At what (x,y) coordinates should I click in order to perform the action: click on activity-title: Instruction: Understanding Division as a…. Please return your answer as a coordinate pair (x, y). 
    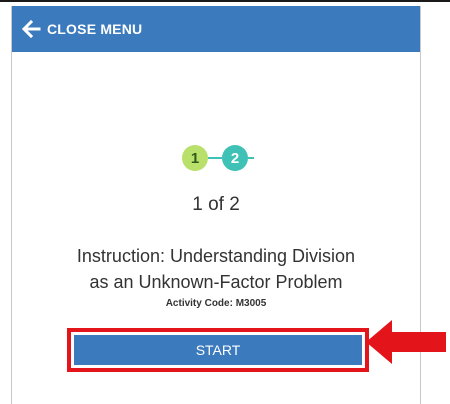
    Looking at the image, I should click on (216, 269).